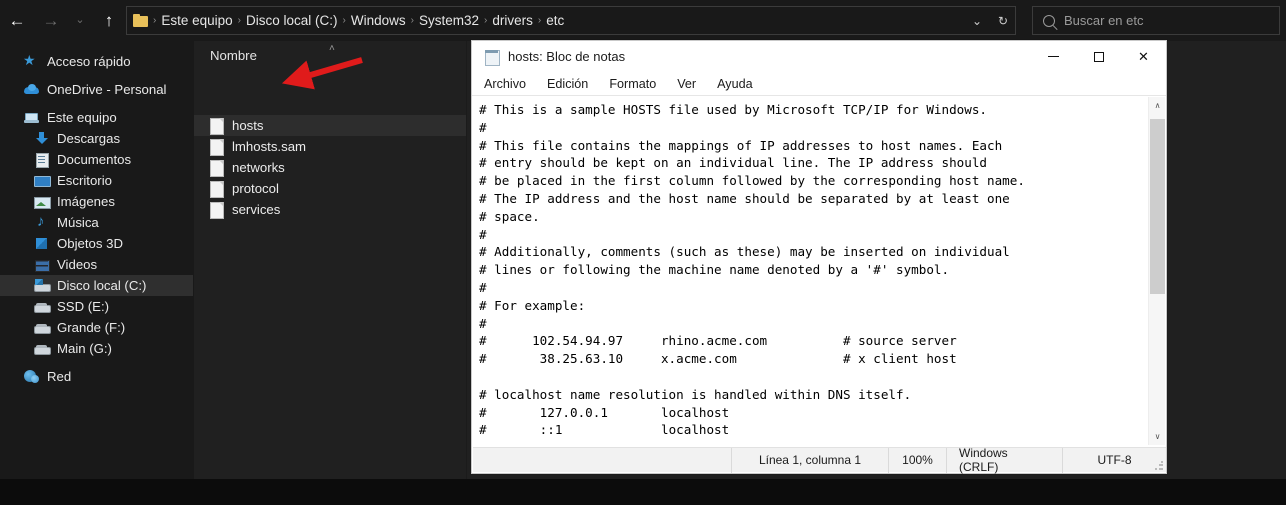  What do you see at coordinates (96, 348) in the screenshot?
I see `sidebar-item-main-g: Main (G:)` at bounding box center [96, 348].